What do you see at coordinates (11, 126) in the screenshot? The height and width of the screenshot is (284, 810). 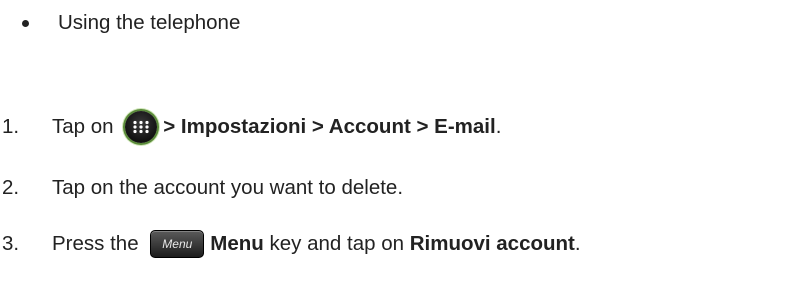 I see `step-number: 1.` at bounding box center [11, 126].